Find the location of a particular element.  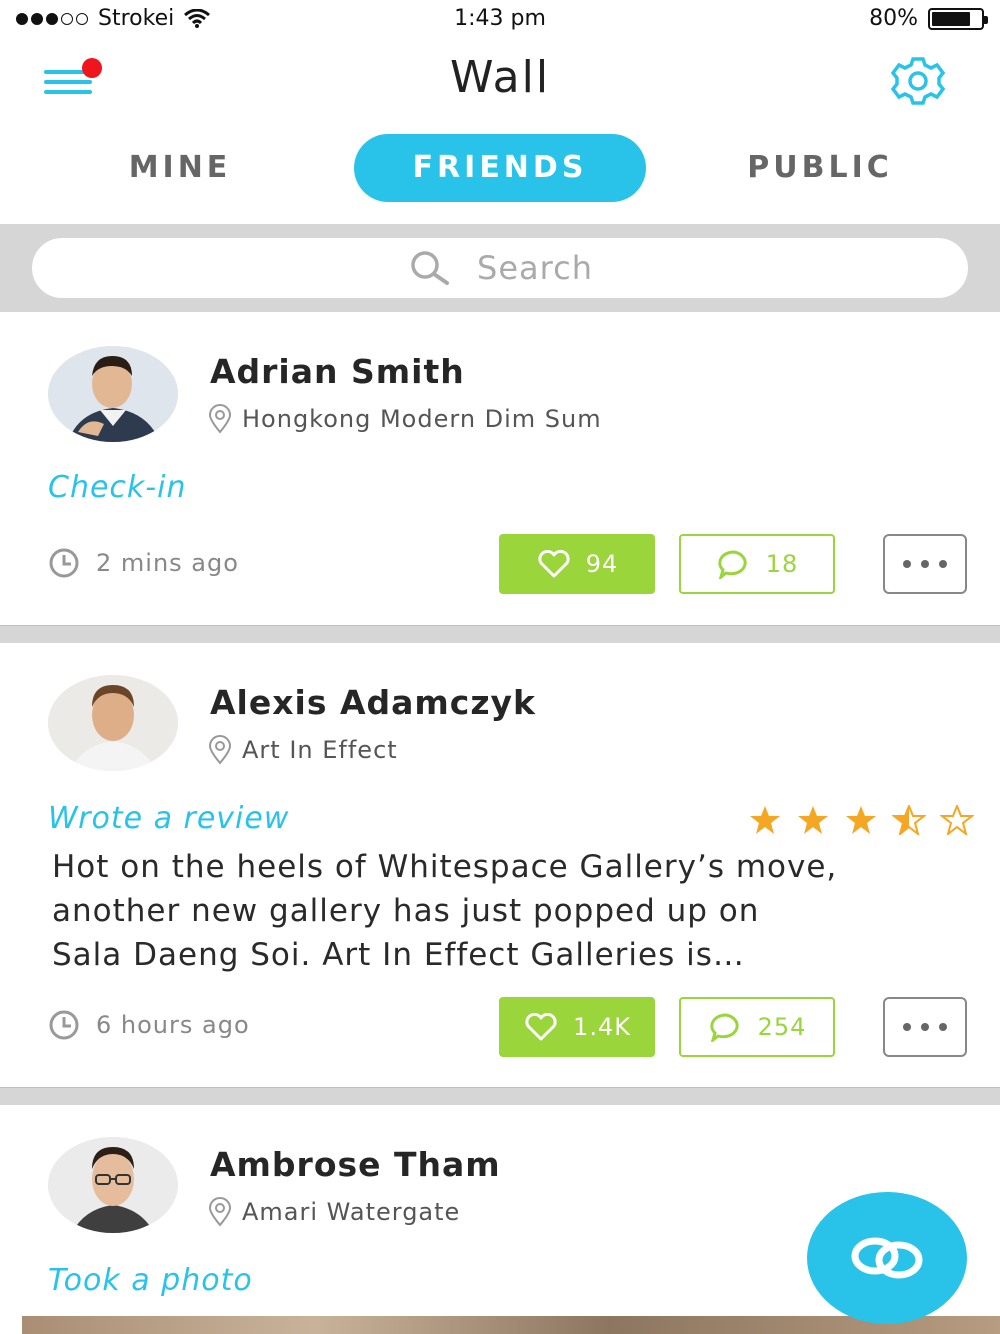

post-location: Hongkong Modern Dim Sum is located at coordinates (405, 419).